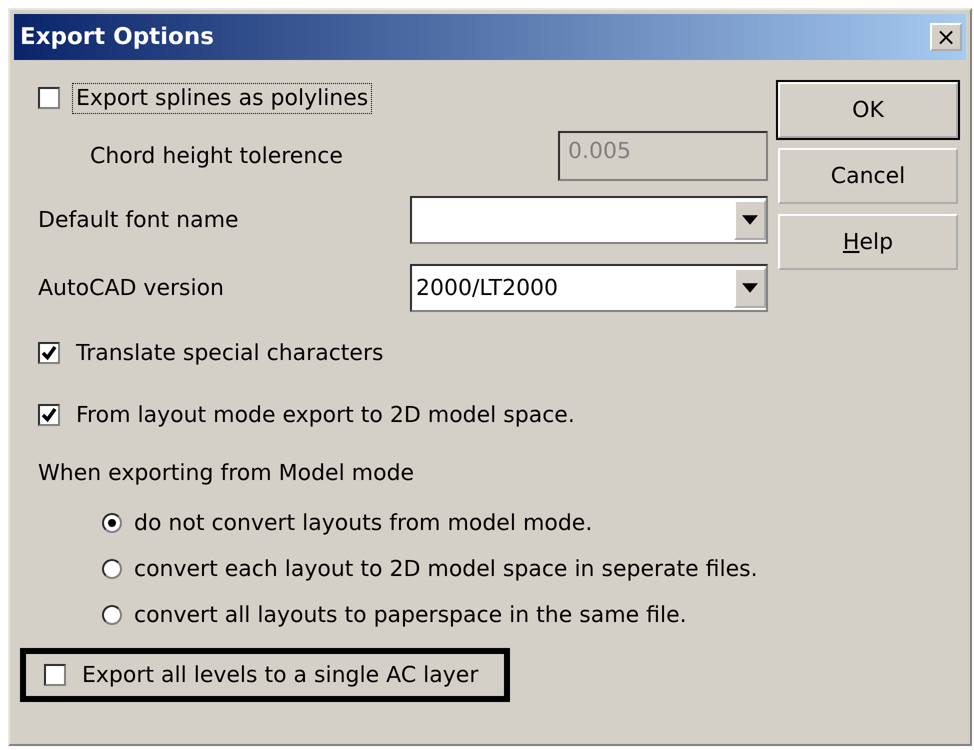  I want to click on checkbox-label: From layout mode export to 2D model space., so click(325, 415).